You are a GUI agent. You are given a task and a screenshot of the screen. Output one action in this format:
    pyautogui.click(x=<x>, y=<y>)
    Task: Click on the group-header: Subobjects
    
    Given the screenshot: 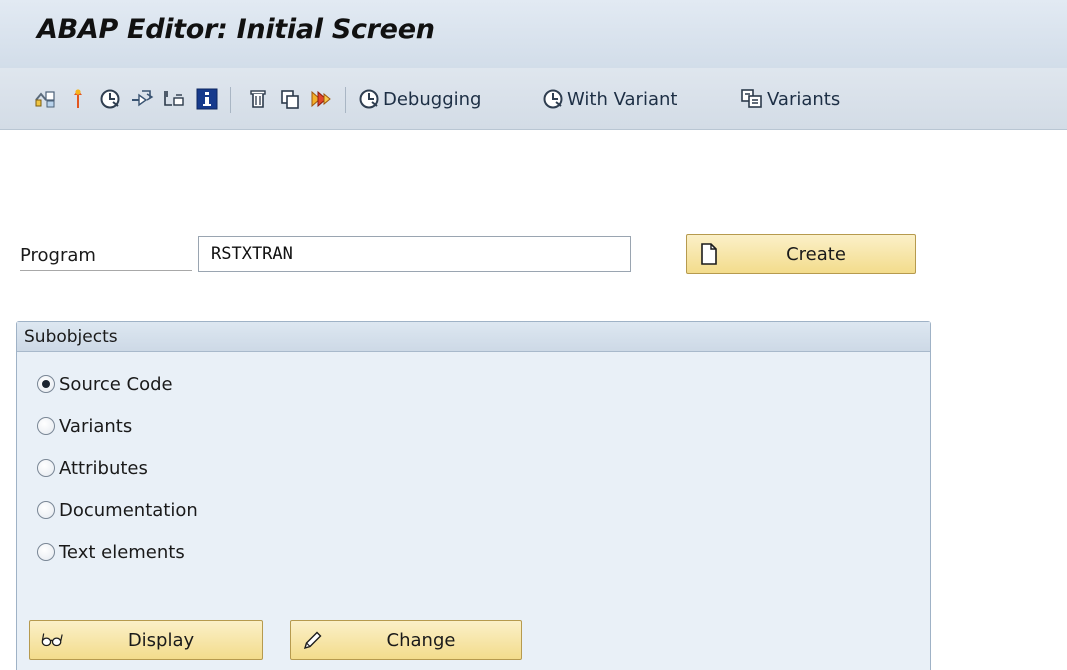 What is the action you would take?
    pyautogui.click(x=473, y=337)
    